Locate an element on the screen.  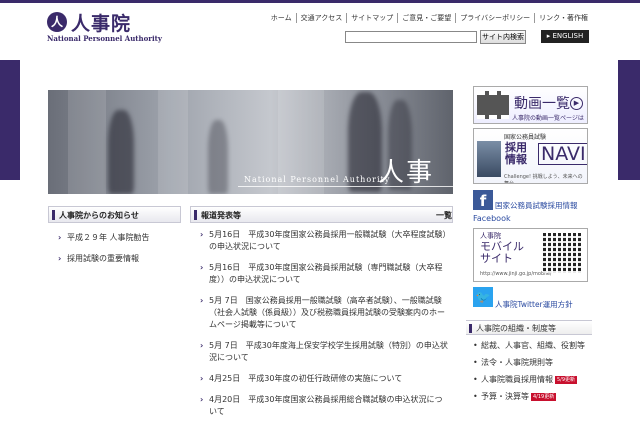
navi-subtitle: Challenge! 挑戦しよう、未来への舞台 is located at coordinates (543, 179).